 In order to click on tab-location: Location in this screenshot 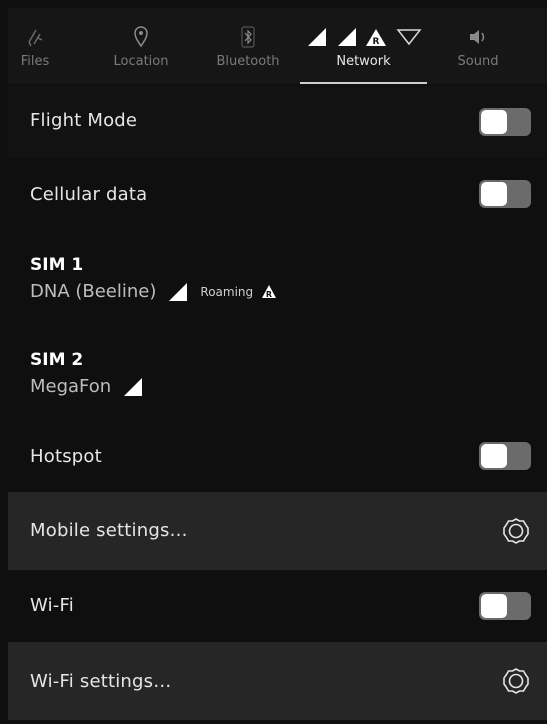, I will do `click(141, 46)`.